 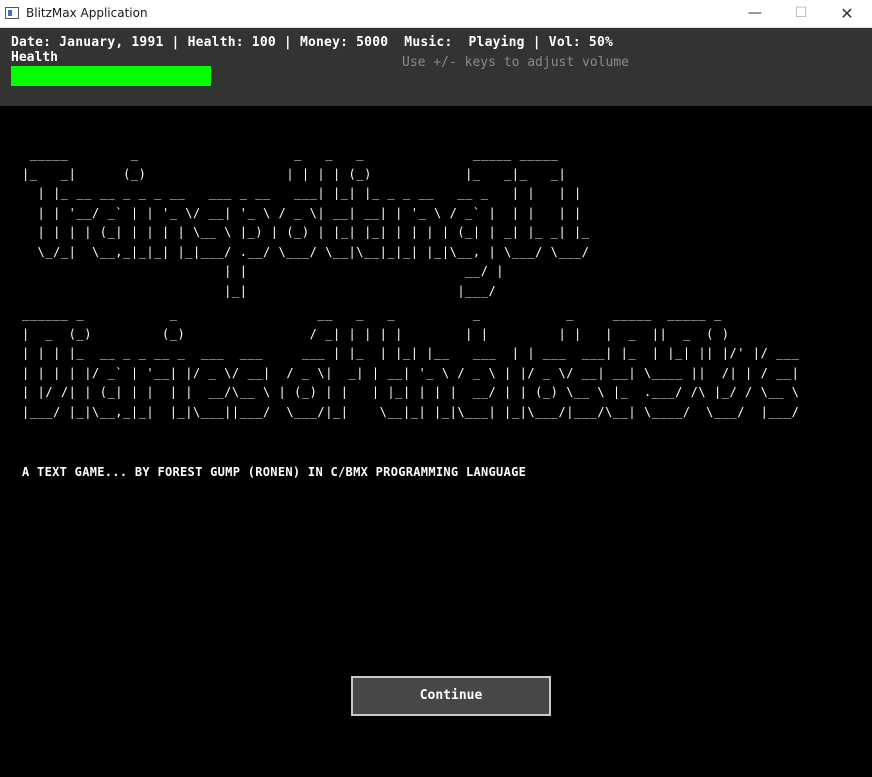 I want to click on volume-hint: Use +/- keys to adjust volume, so click(x=515, y=62).